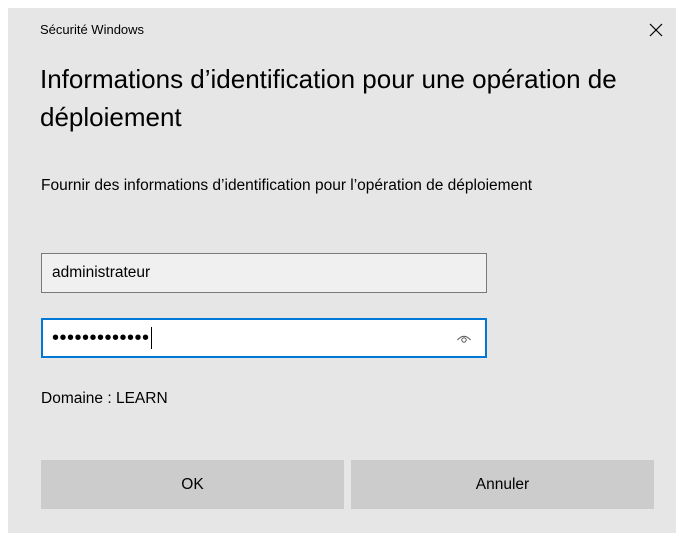  Describe the element at coordinates (92, 29) in the screenshot. I see `window-title: Sécurité Windows` at that location.